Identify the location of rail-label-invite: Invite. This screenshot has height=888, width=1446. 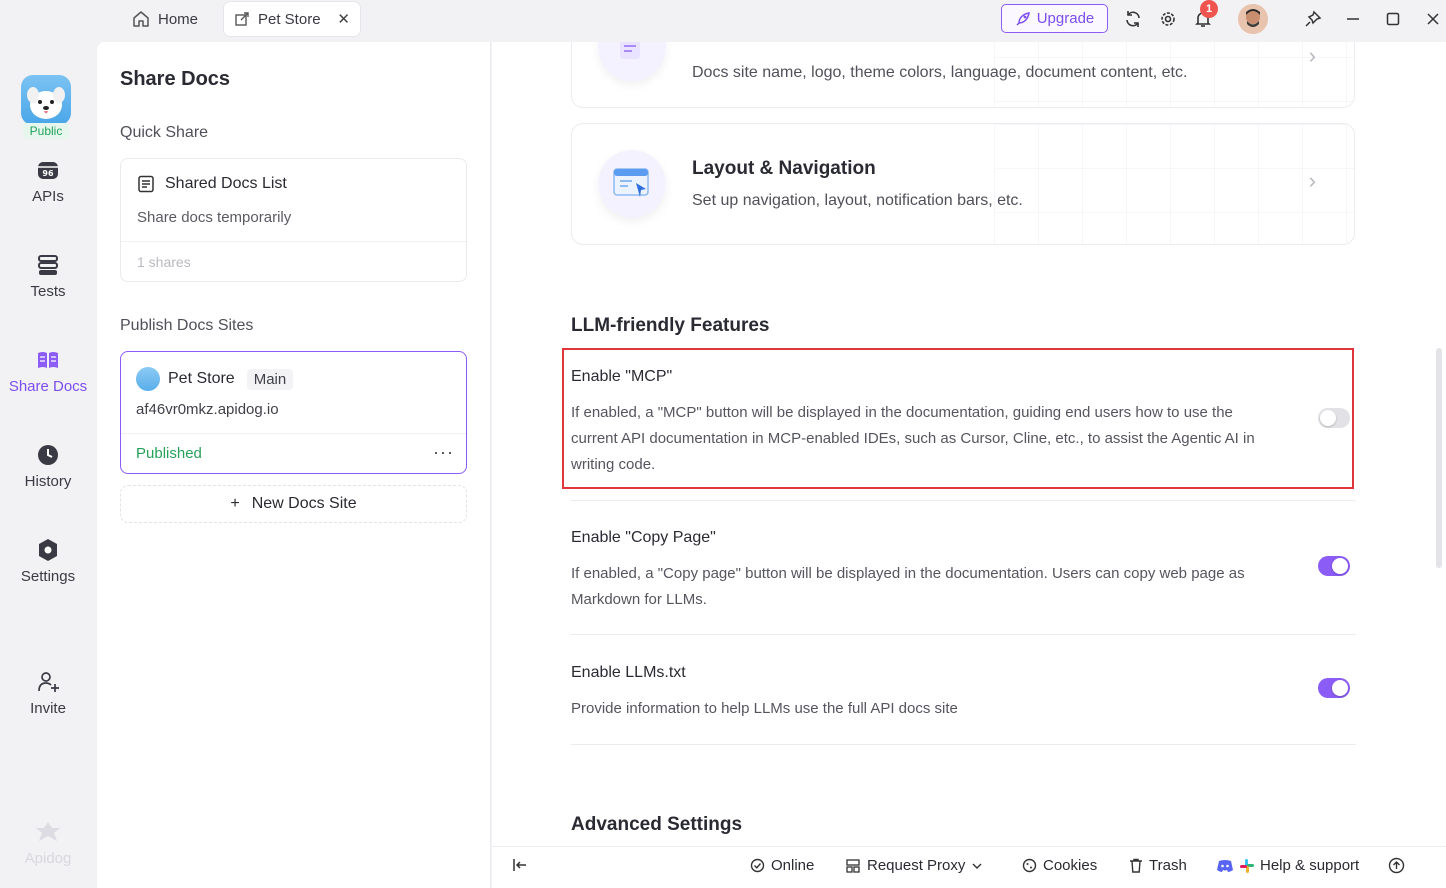
(48, 708).